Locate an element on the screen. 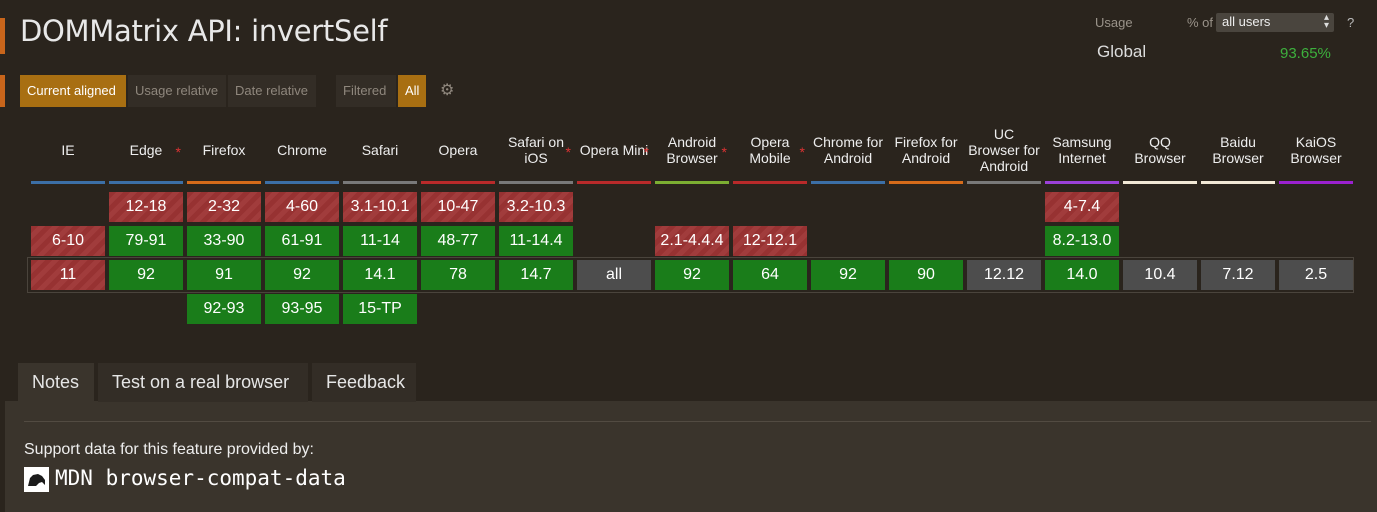 The image size is (1377, 512). browser-name: QQ Browser is located at coordinates (1160, 149).